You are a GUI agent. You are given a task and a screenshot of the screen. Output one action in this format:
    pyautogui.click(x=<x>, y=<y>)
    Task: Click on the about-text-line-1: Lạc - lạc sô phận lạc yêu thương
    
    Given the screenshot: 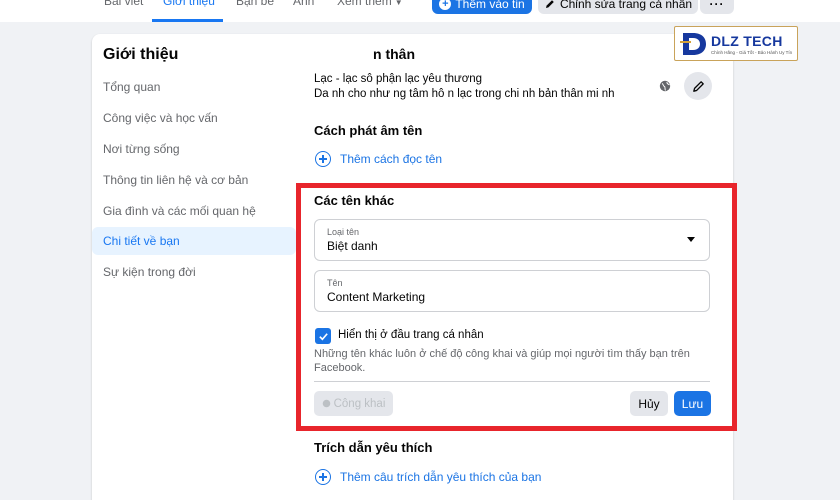 What is the action you would take?
    pyautogui.click(x=398, y=79)
    